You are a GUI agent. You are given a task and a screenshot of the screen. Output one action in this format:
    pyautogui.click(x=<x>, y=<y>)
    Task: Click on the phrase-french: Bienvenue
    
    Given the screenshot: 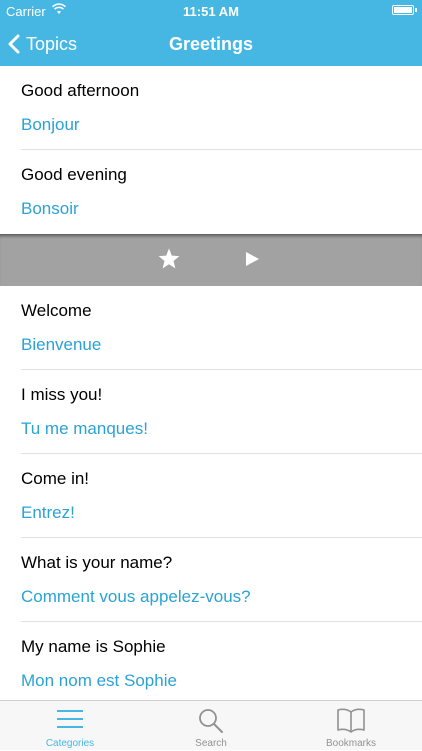 What is the action you would take?
    pyautogui.click(x=61, y=344)
    